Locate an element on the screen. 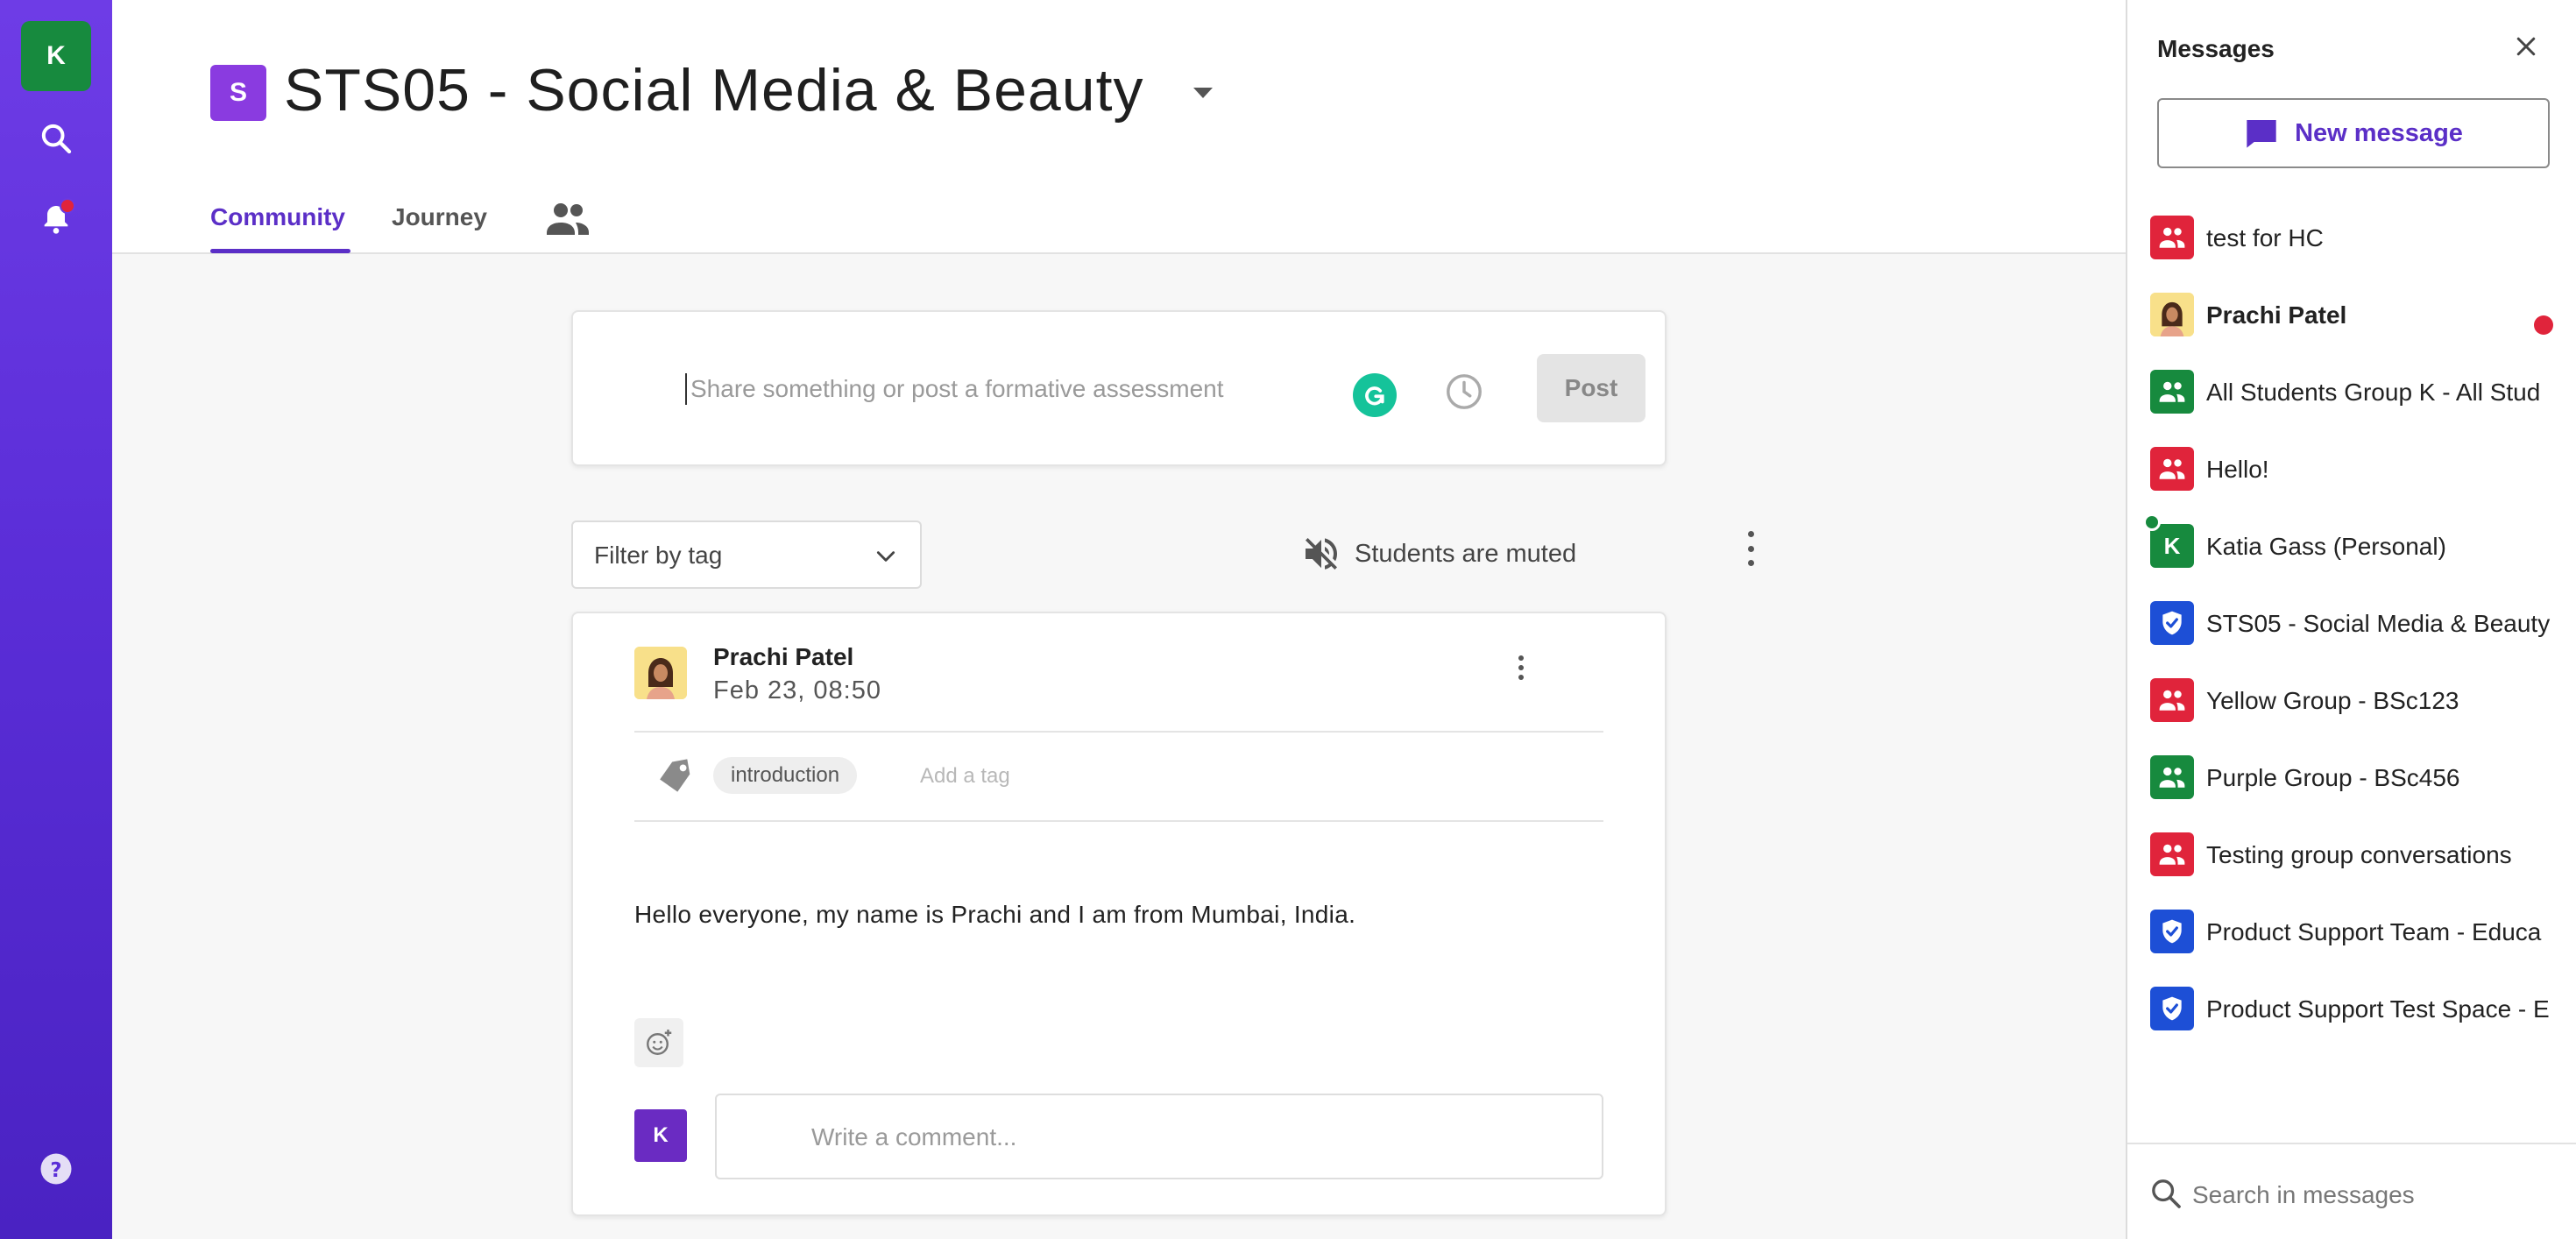 This screenshot has height=1239, width=2576. add-reaction-icon is located at coordinates (658, 1042).